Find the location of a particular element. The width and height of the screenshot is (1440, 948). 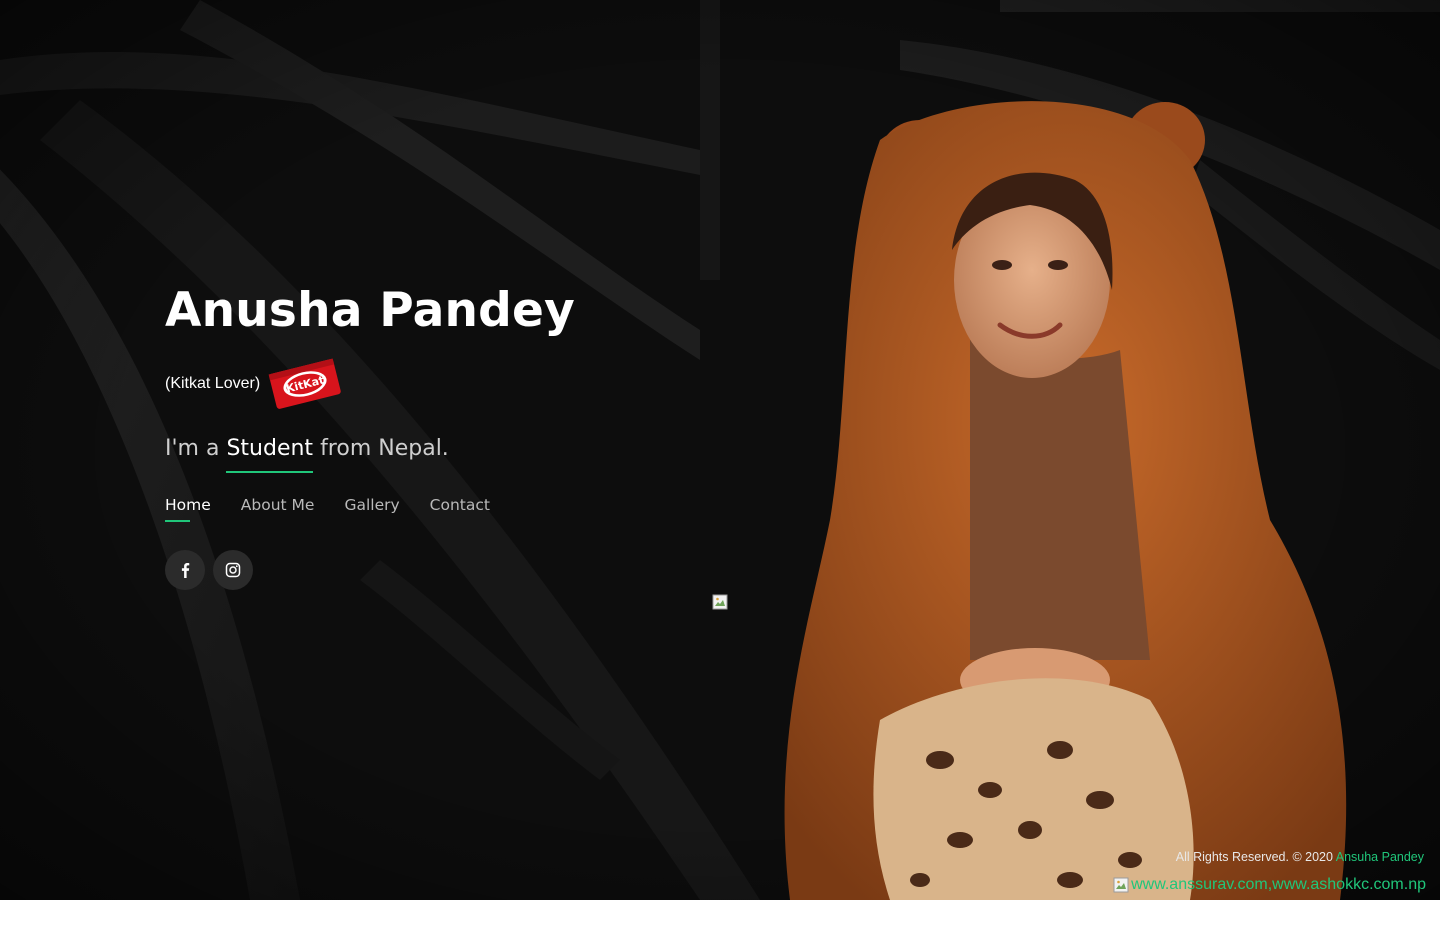

nav-gallery: Gallery is located at coordinates (371, 509).